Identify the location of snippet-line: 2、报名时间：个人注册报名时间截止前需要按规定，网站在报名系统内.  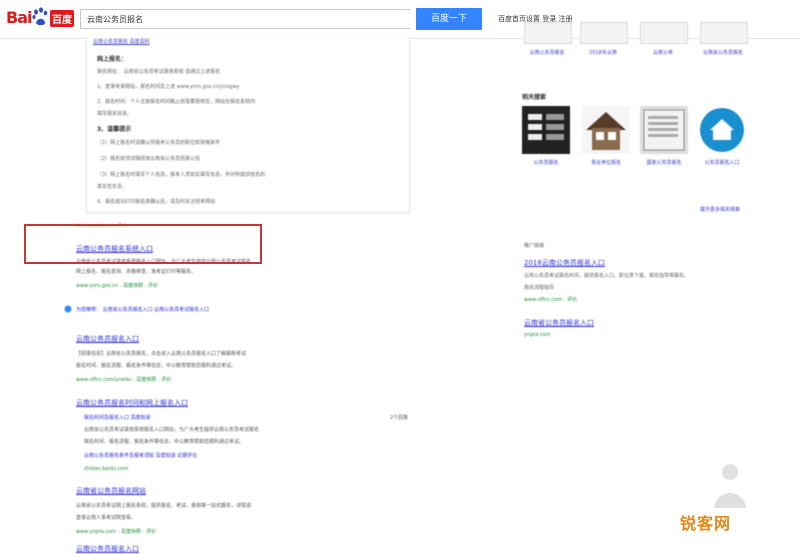
(176, 102).